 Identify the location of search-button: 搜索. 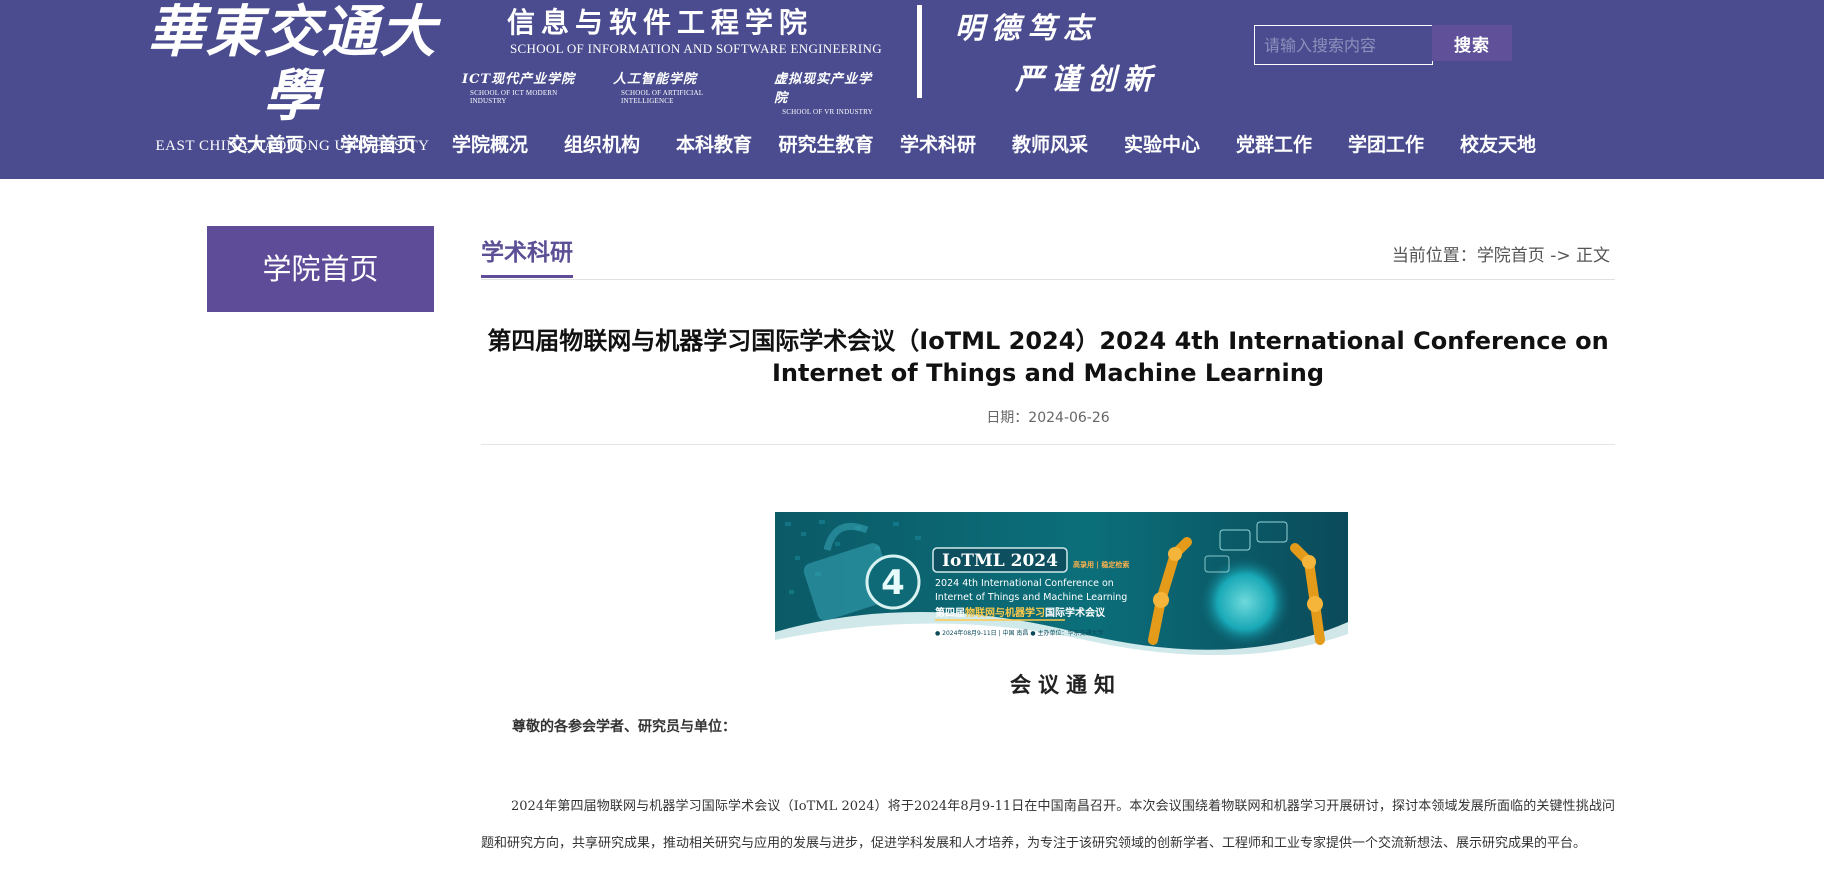
(1472, 43).